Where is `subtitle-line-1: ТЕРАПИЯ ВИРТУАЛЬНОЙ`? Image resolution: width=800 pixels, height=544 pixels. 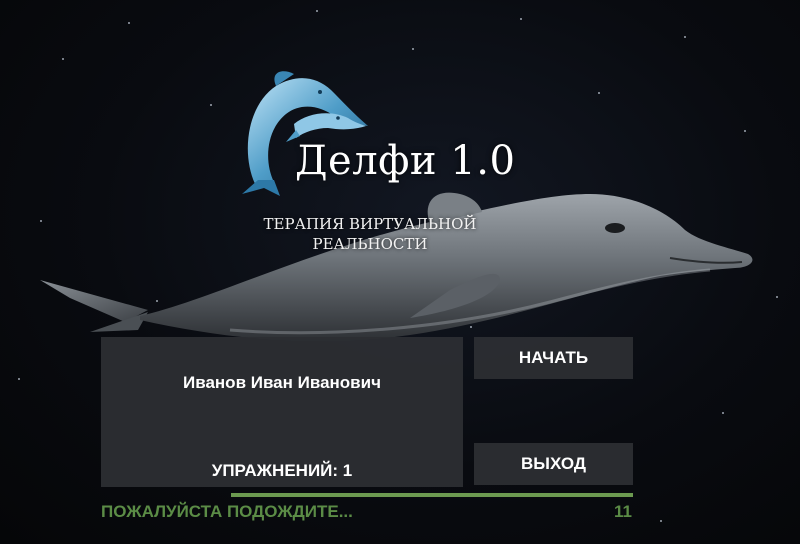 subtitle-line-1: ТЕРАПИЯ ВИРТУАЛЬНОЙ is located at coordinates (370, 224).